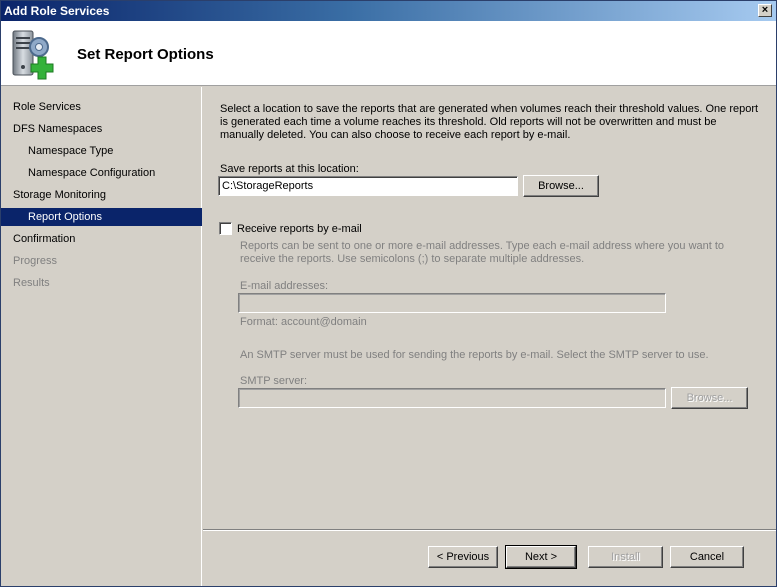 Image resolution: width=777 pixels, height=587 pixels. I want to click on sidebar-item-report-options: Report Options, so click(101, 217).